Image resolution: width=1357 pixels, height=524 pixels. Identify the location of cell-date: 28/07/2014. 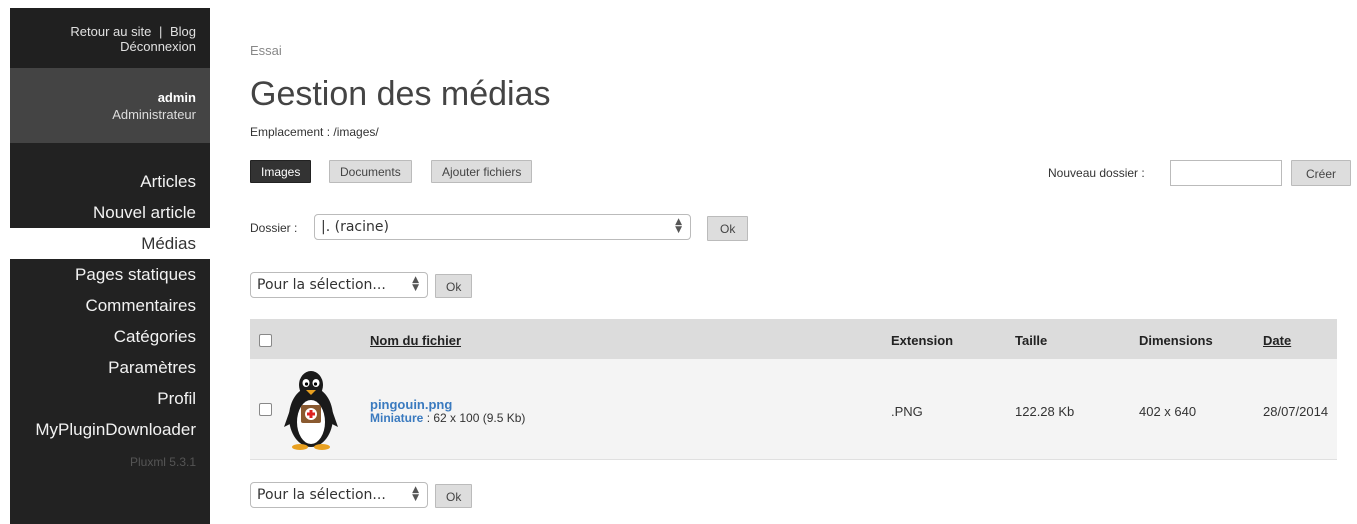
(1296, 411).